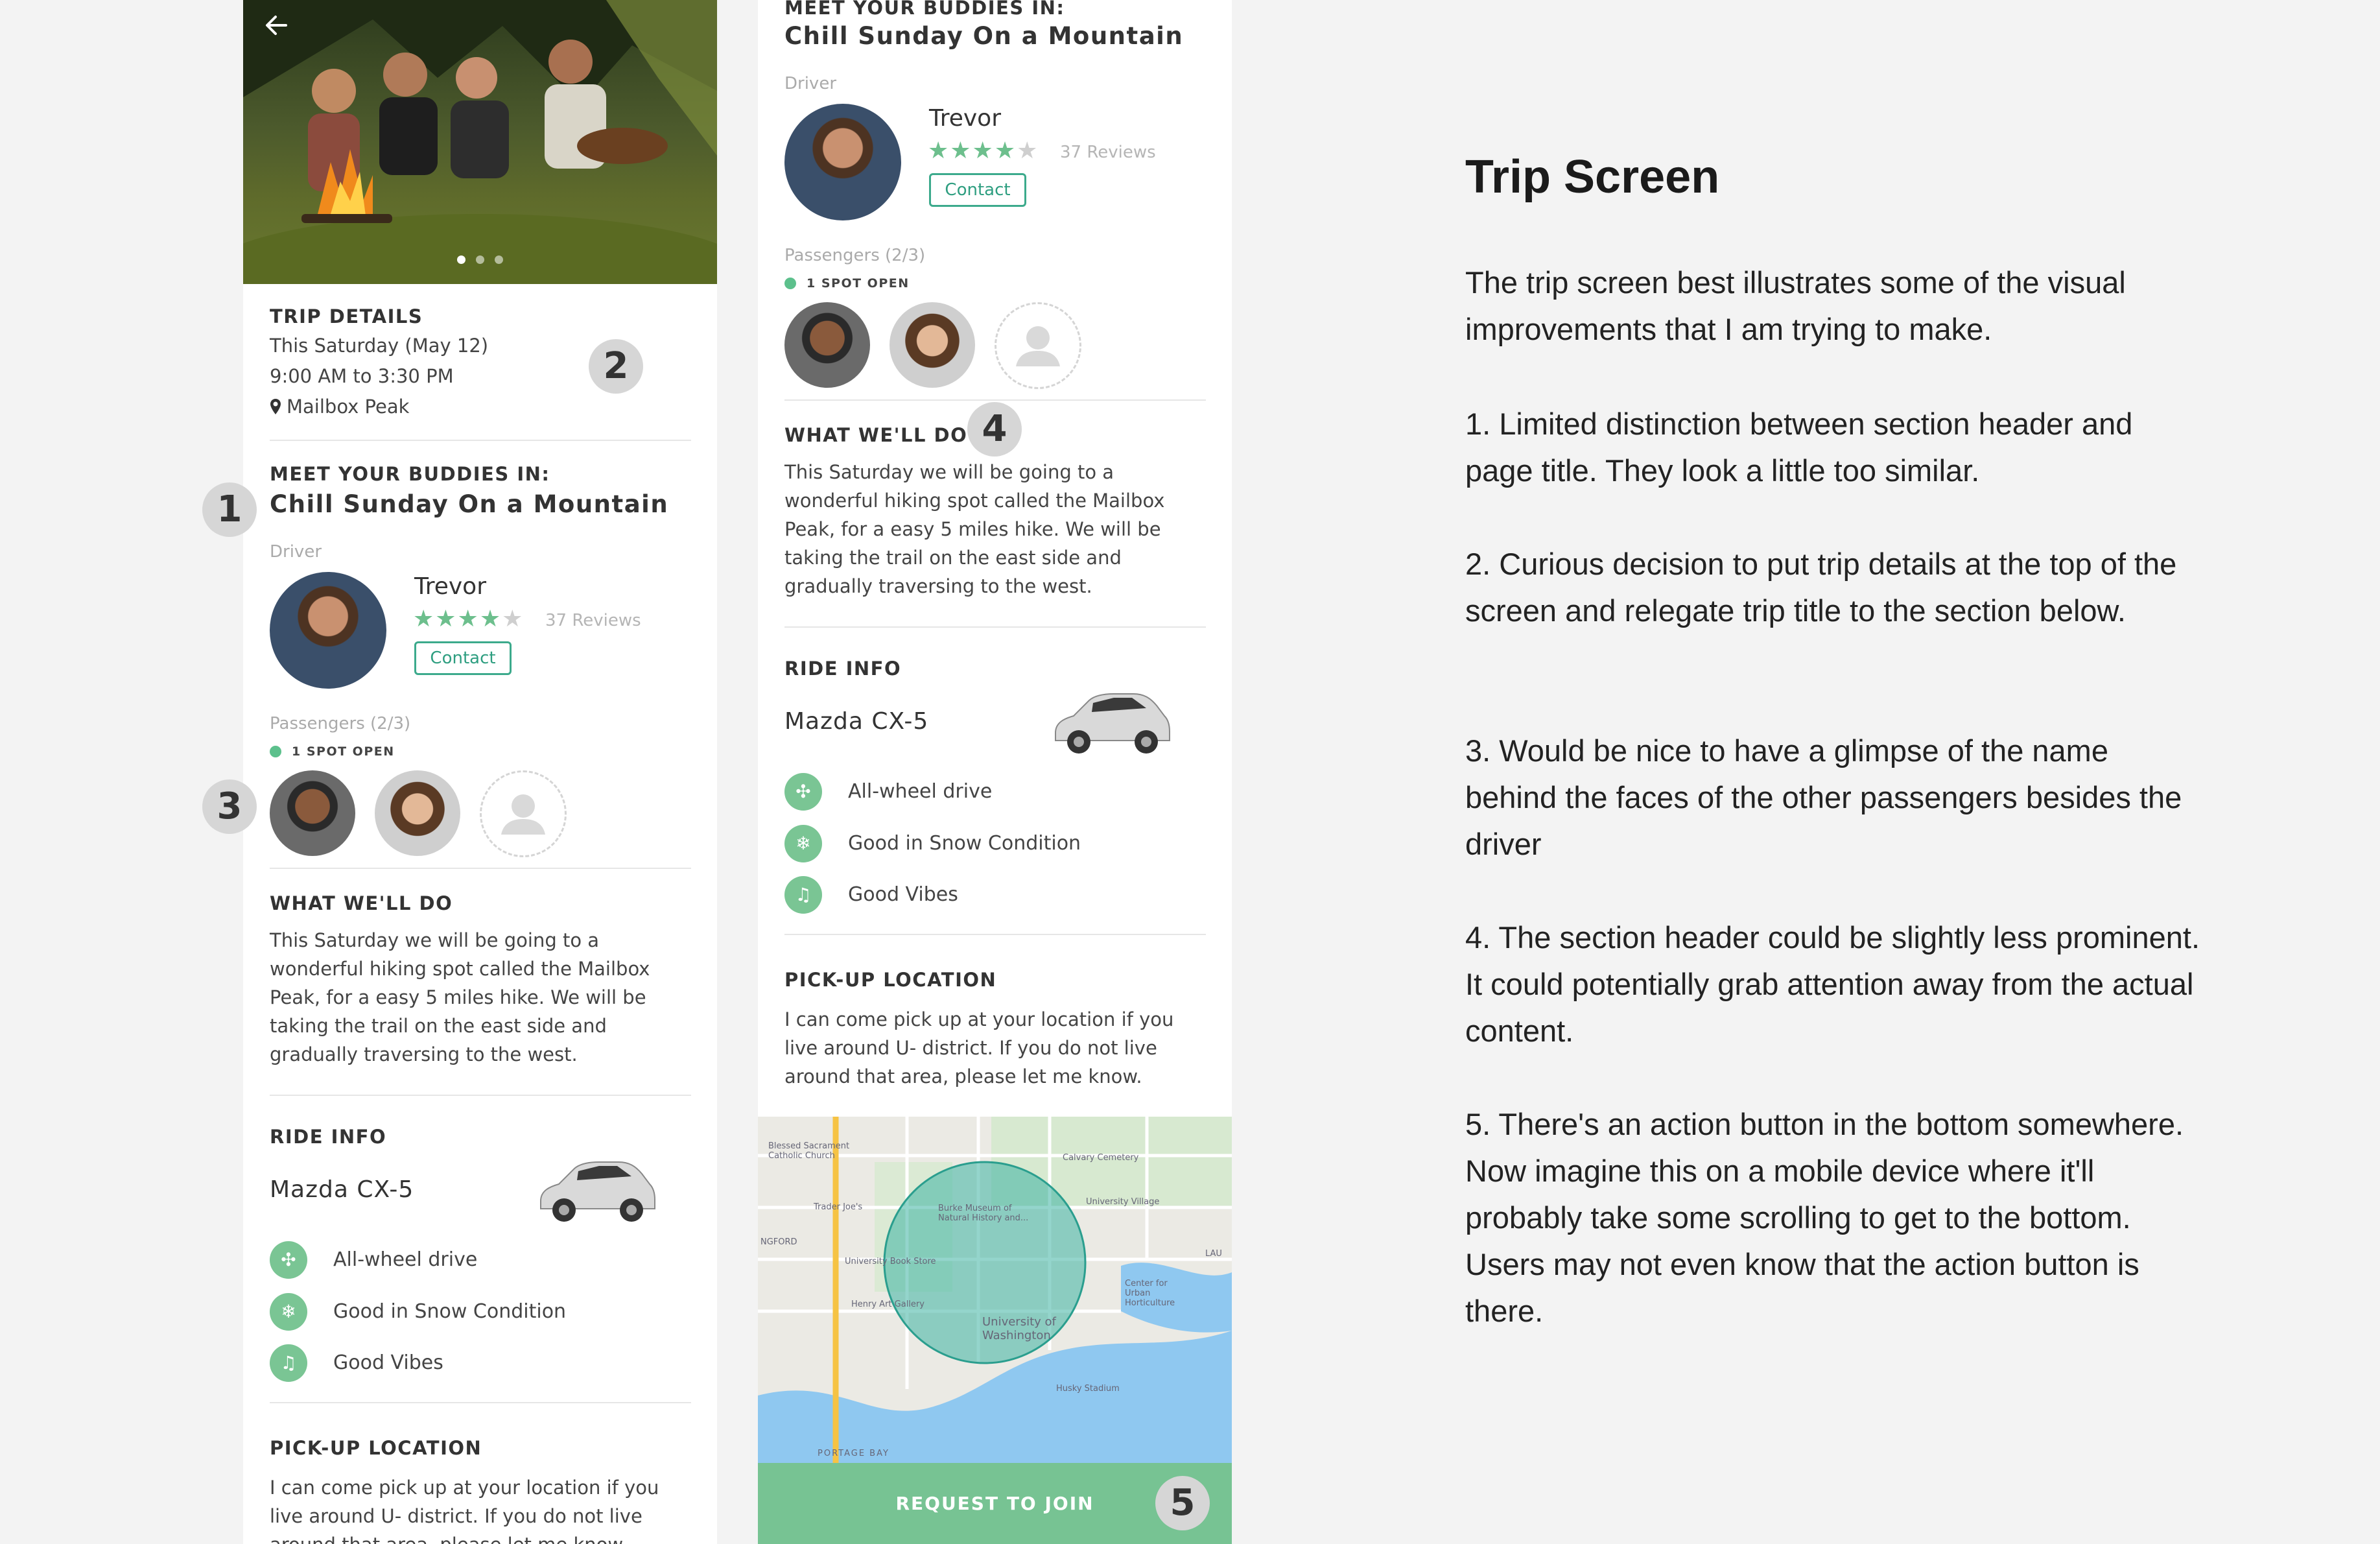 The width and height of the screenshot is (2380, 1544). I want to click on carousel-dots, so click(480, 259).